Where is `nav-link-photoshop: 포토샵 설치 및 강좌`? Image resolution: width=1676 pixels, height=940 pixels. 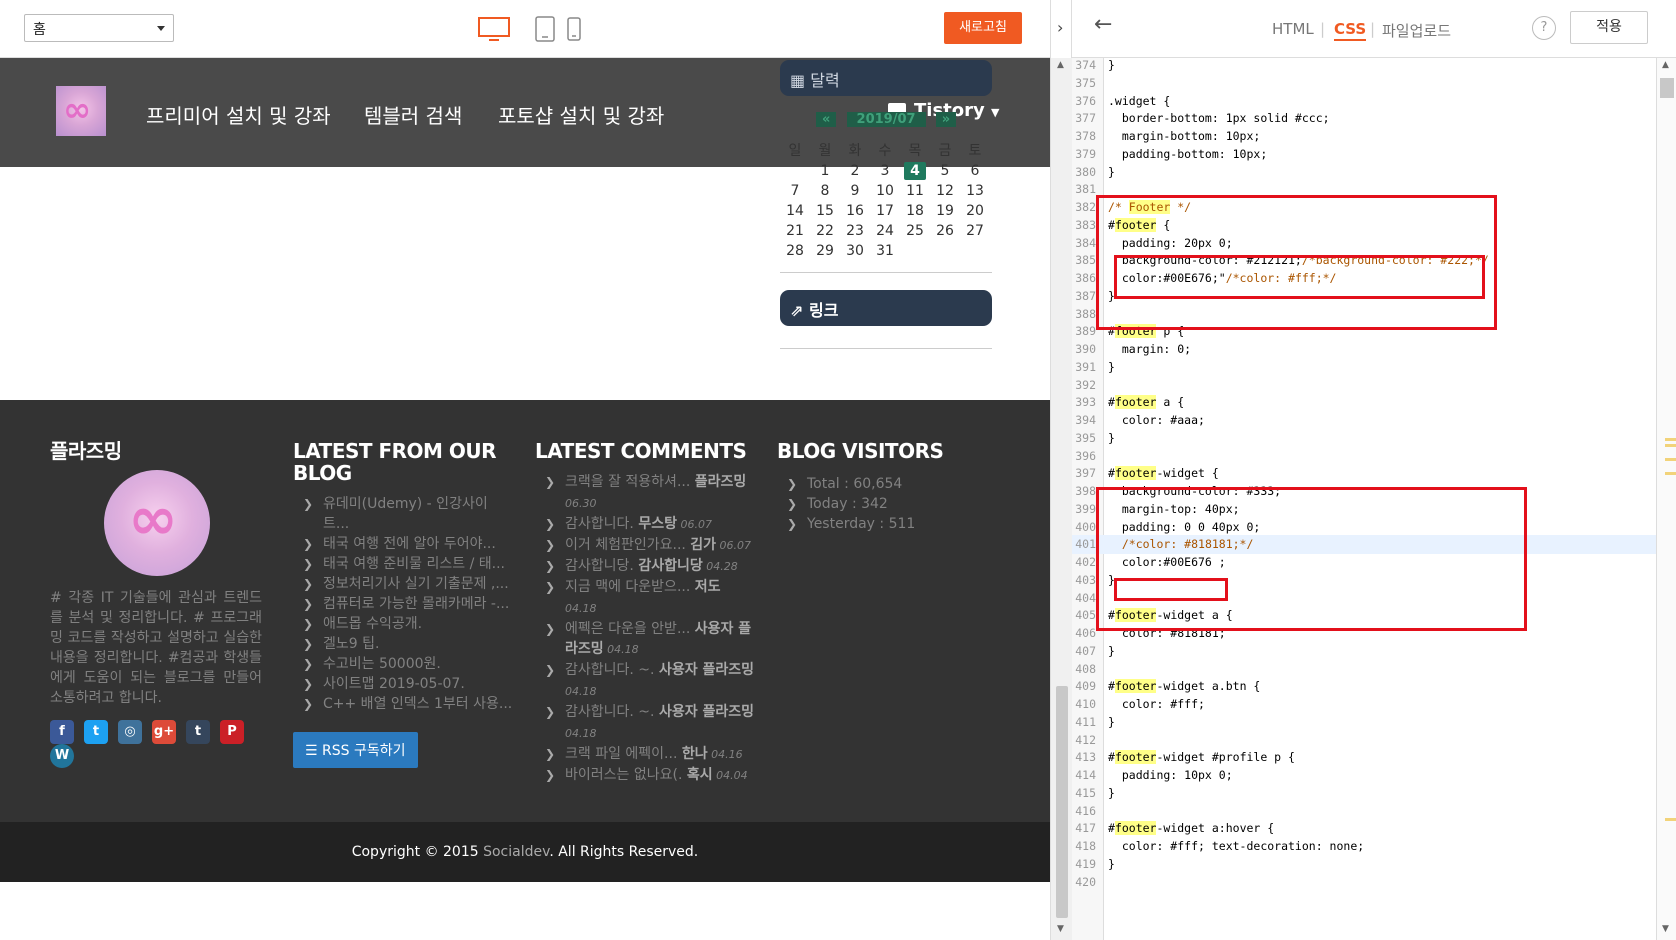
nav-link-photoshop: 포토샵 설치 및 강좌 is located at coordinates (581, 114).